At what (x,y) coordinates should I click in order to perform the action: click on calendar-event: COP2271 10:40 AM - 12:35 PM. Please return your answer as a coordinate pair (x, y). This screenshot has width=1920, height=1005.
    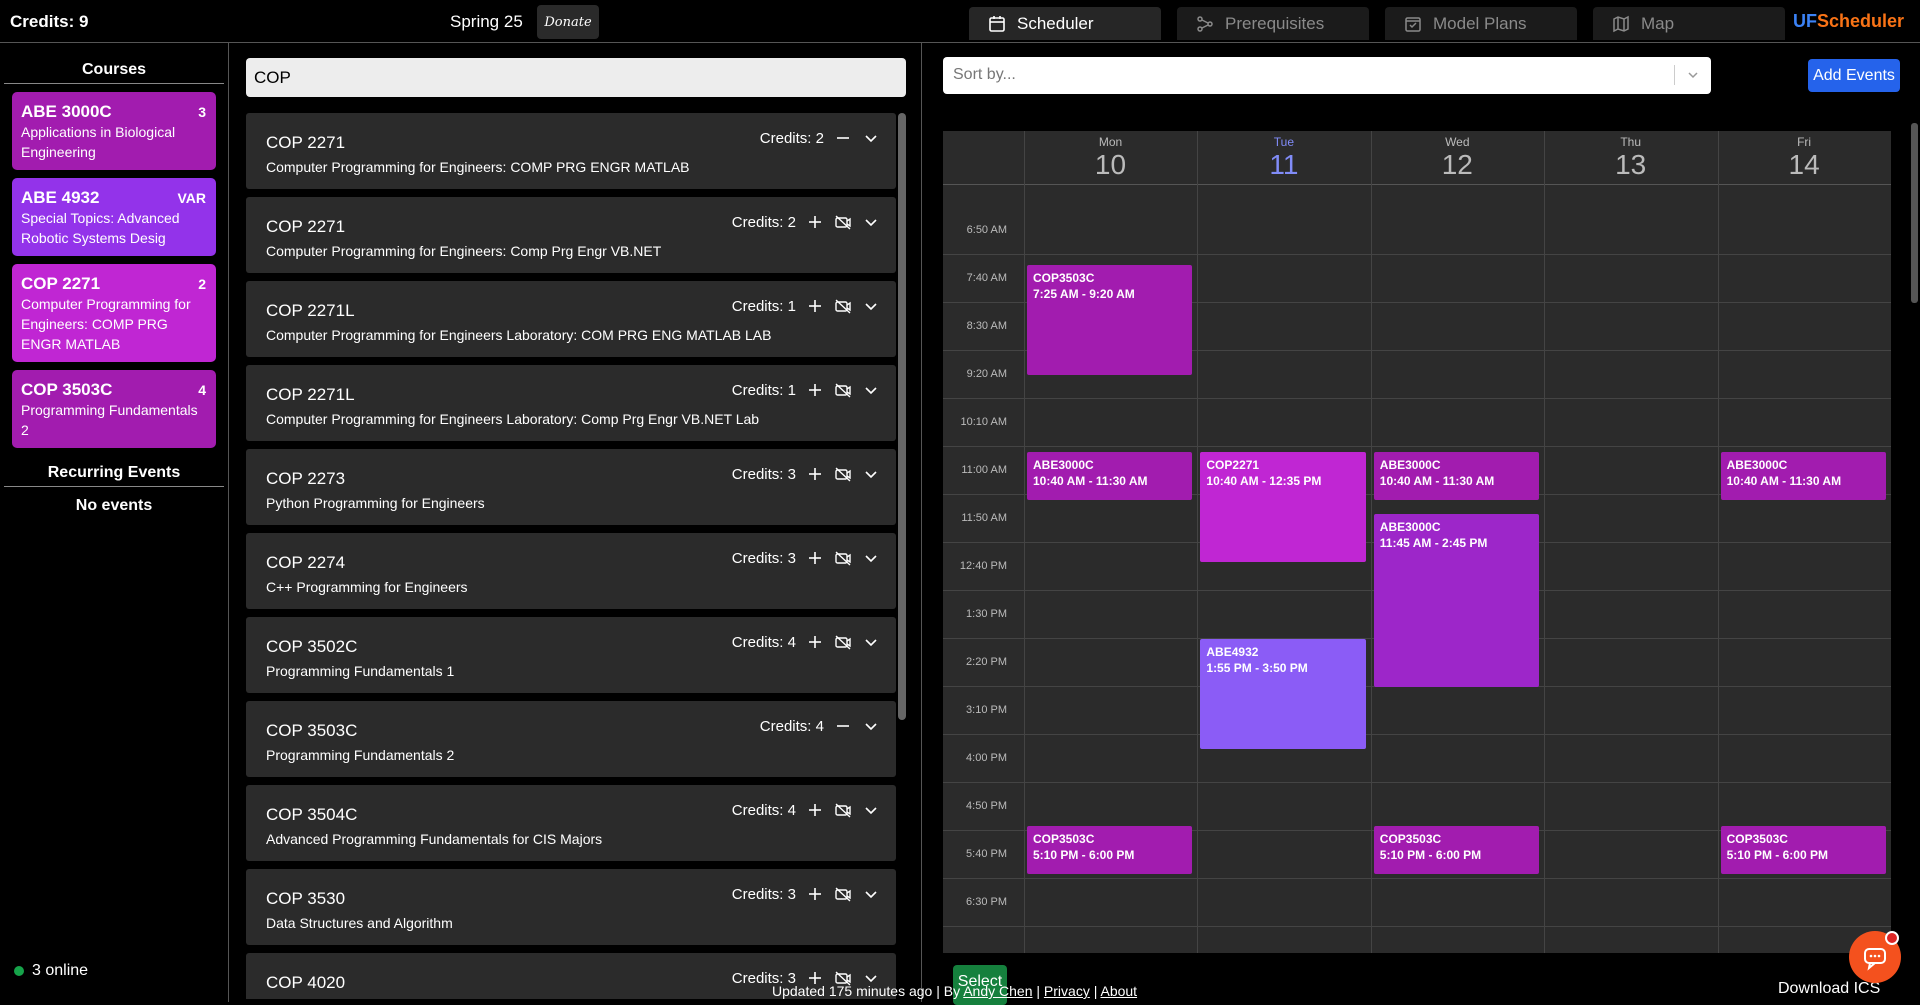
    Looking at the image, I should click on (1283, 507).